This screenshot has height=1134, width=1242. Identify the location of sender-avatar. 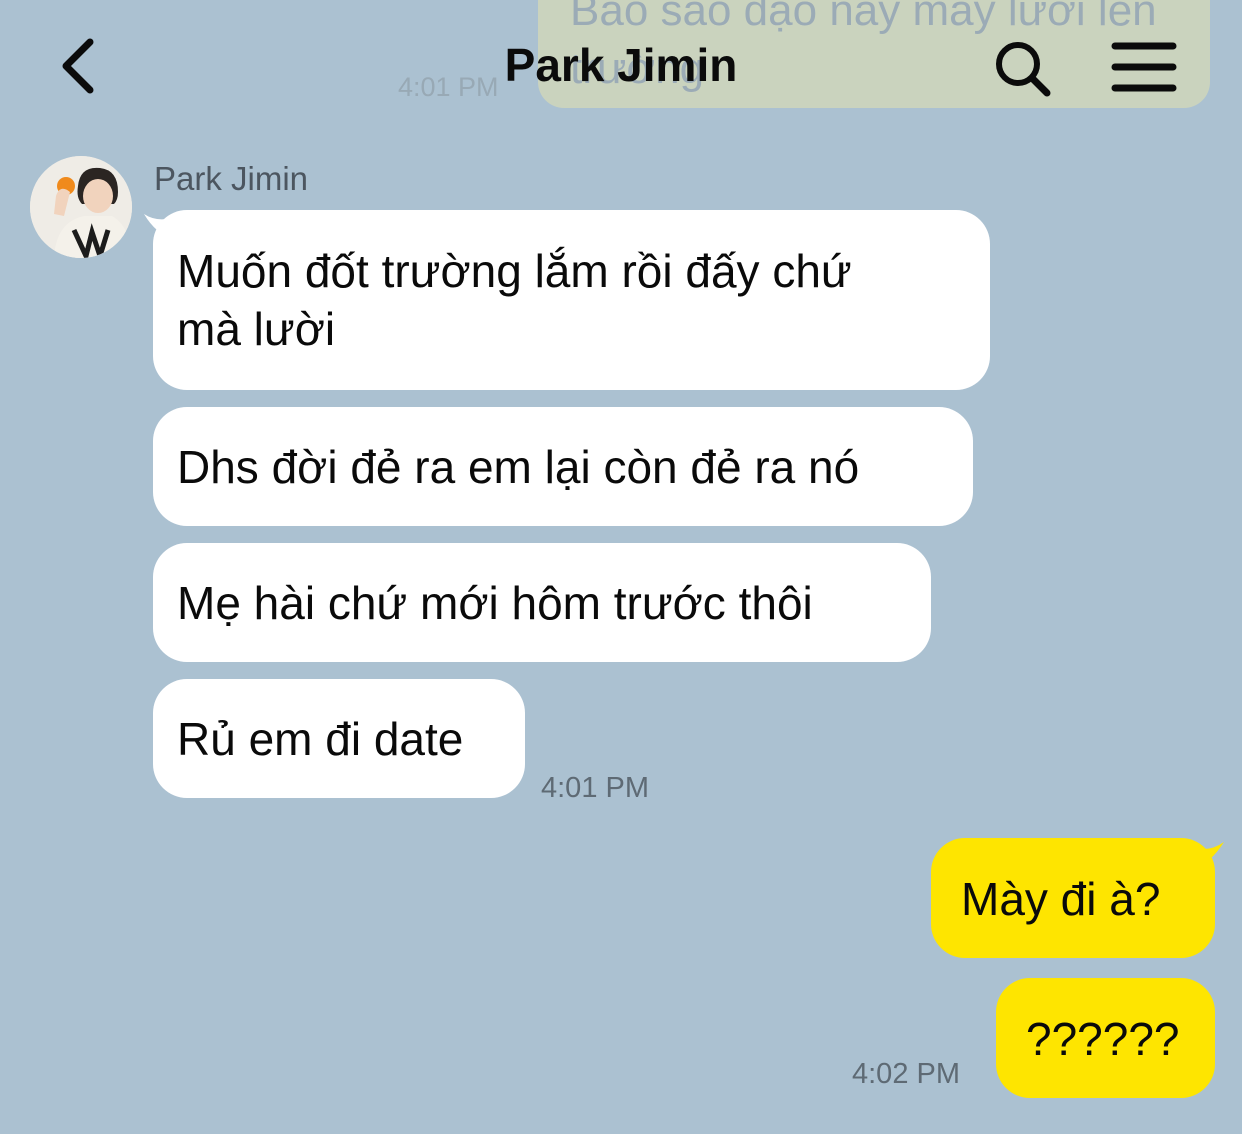
(81, 207).